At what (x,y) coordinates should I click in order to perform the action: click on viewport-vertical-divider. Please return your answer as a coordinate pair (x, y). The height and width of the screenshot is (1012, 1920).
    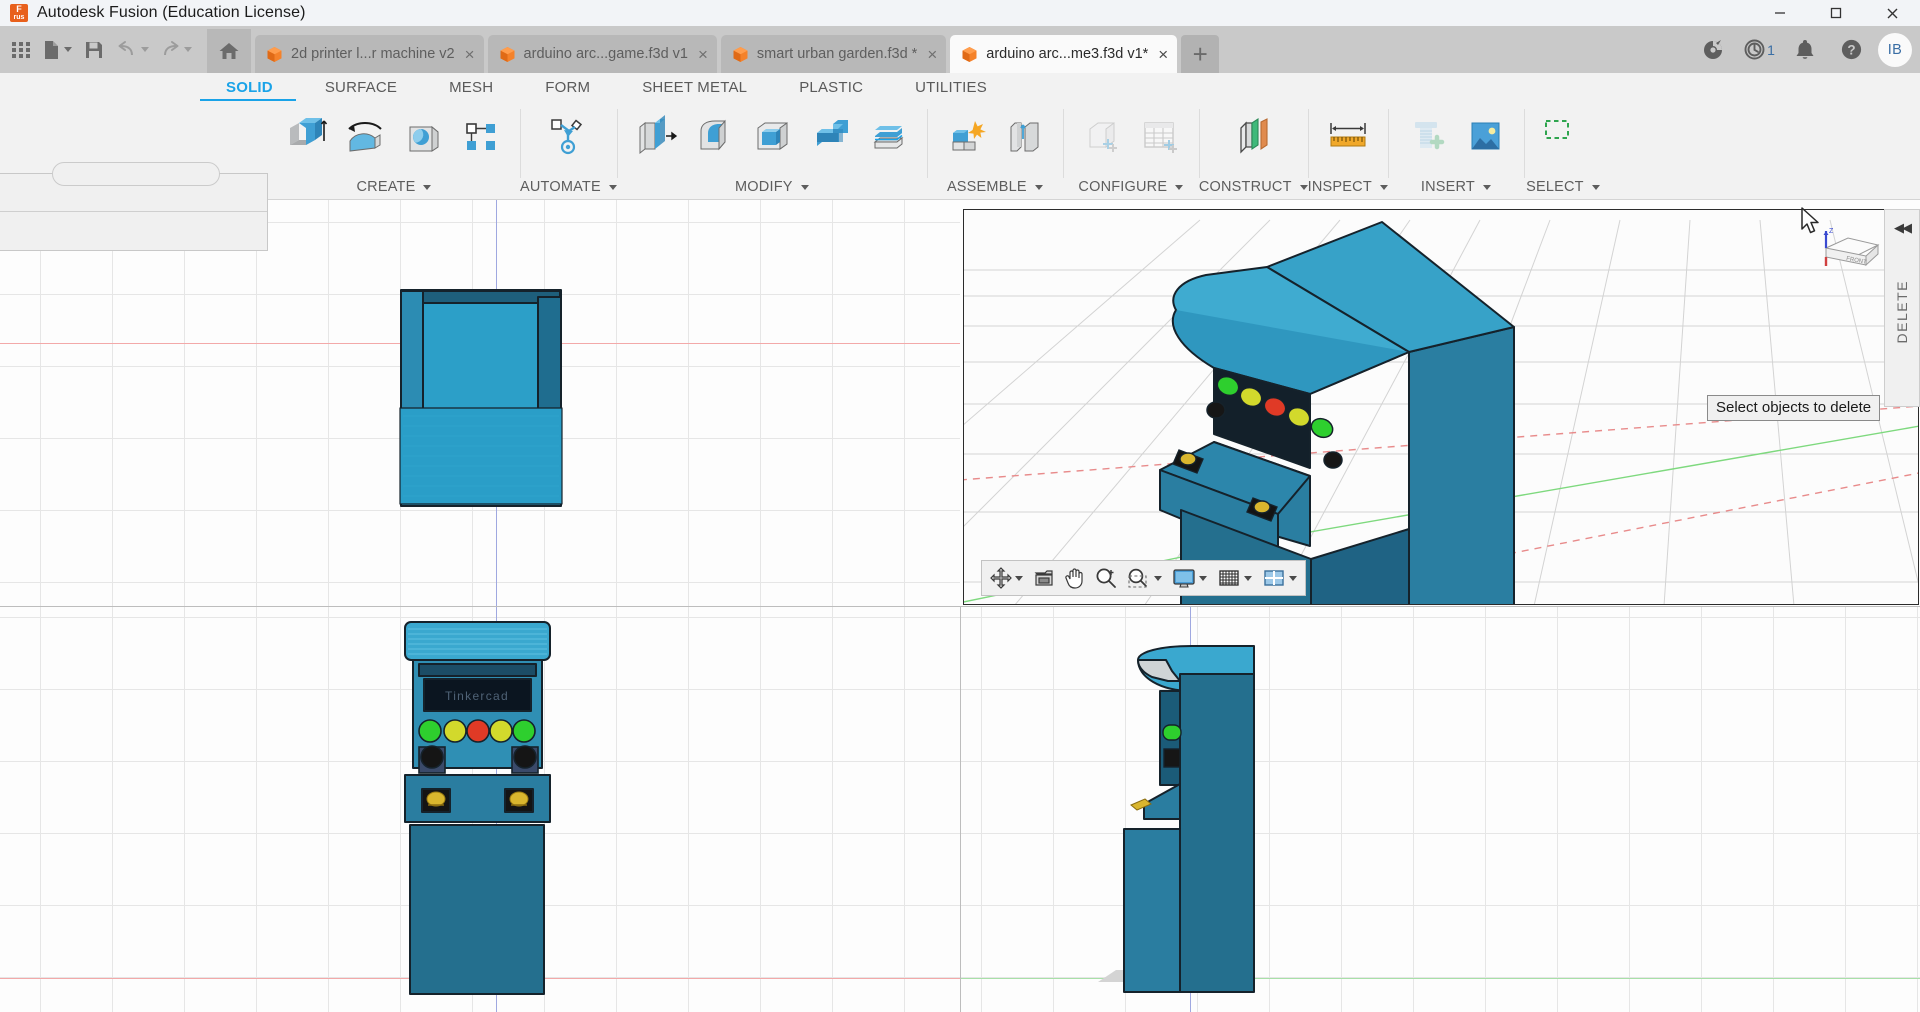
    Looking at the image, I should click on (960, 809).